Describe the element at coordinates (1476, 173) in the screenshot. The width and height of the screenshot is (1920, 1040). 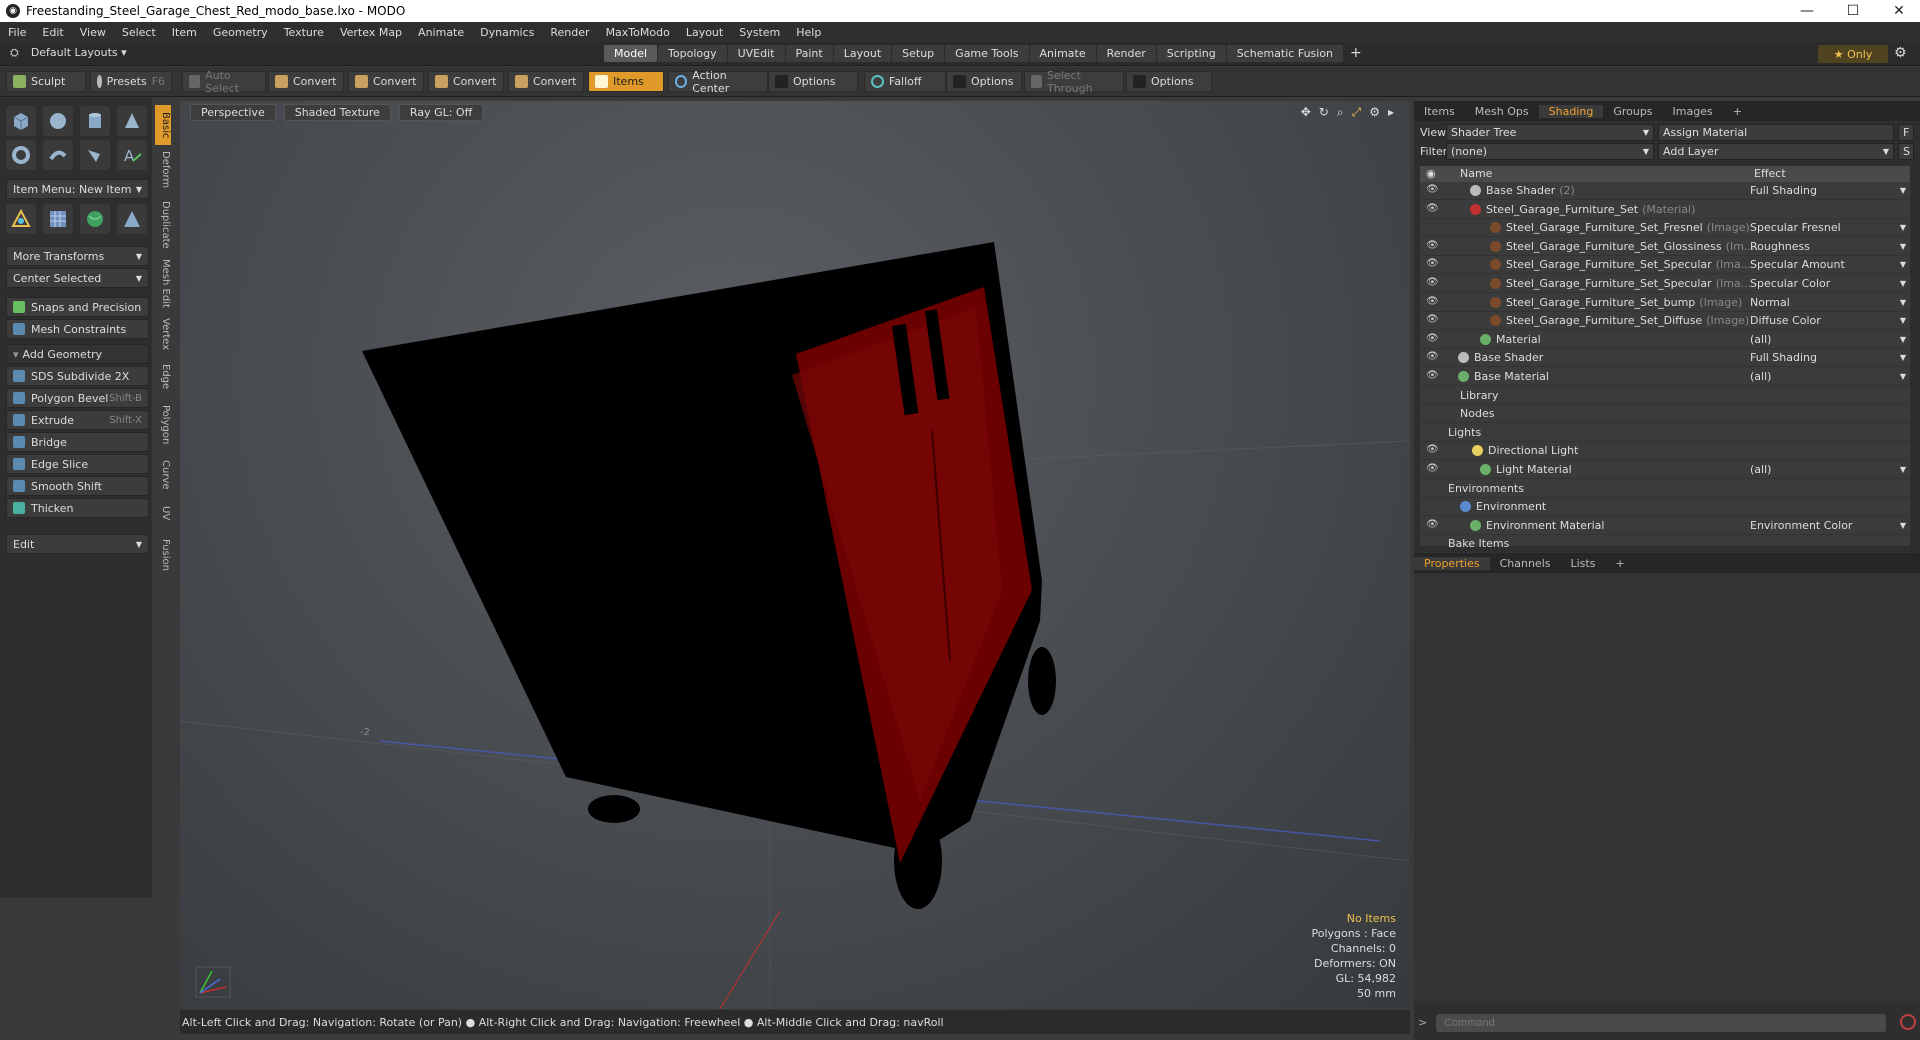
I see `name-column-header: Name` at that location.